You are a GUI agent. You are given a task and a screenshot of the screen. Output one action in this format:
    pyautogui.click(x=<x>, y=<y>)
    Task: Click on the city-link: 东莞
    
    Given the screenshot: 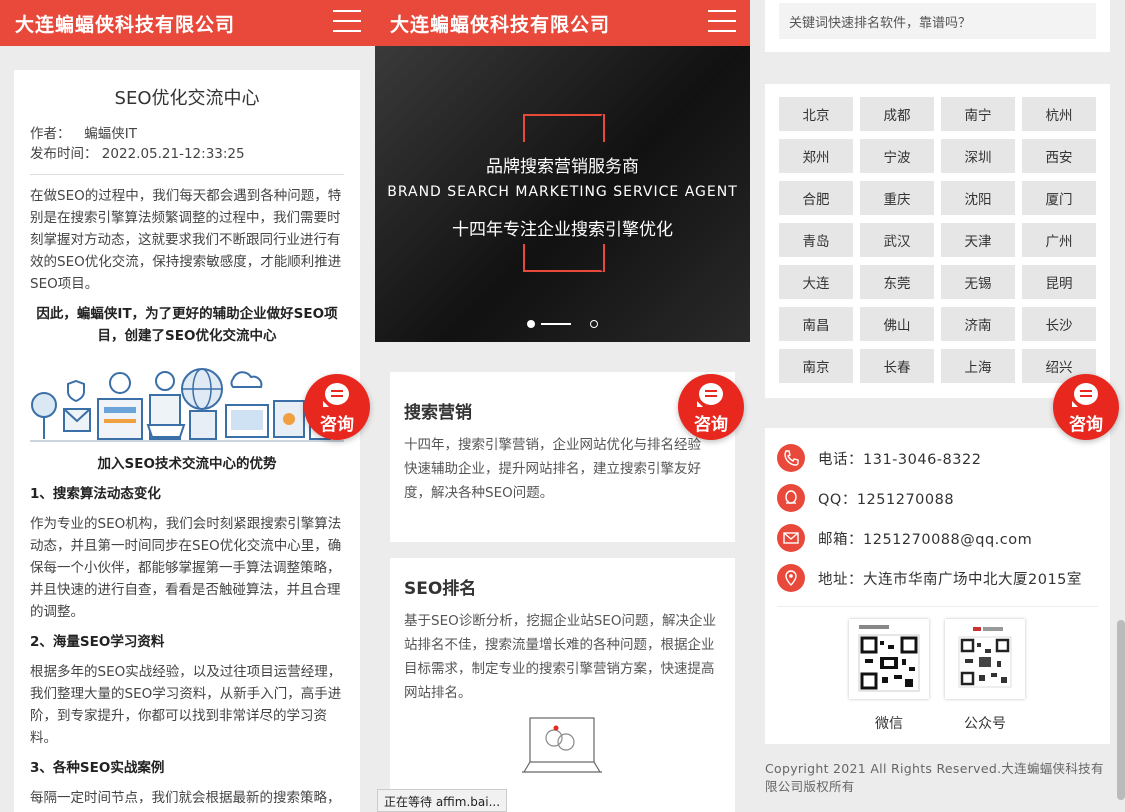 What is the action you would take?
    pyautogui.click(x=897, y=282)
    